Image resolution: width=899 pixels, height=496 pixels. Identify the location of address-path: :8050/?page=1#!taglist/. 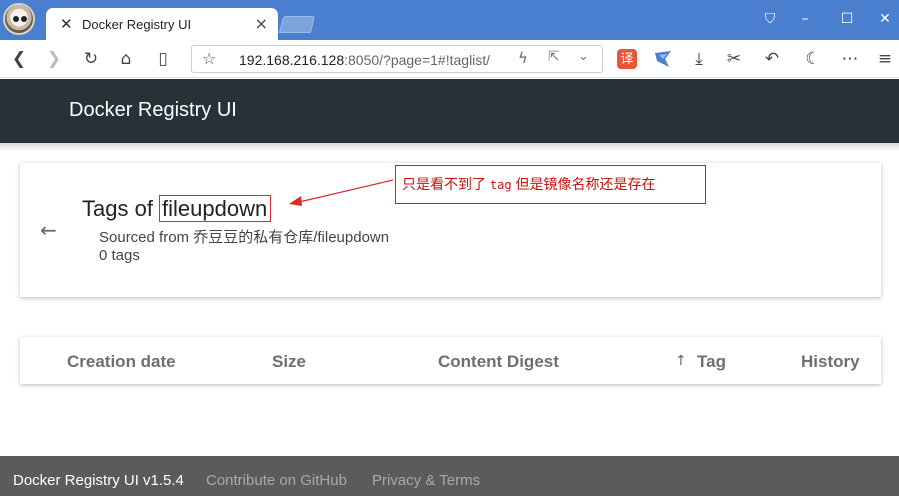
(417, 60).